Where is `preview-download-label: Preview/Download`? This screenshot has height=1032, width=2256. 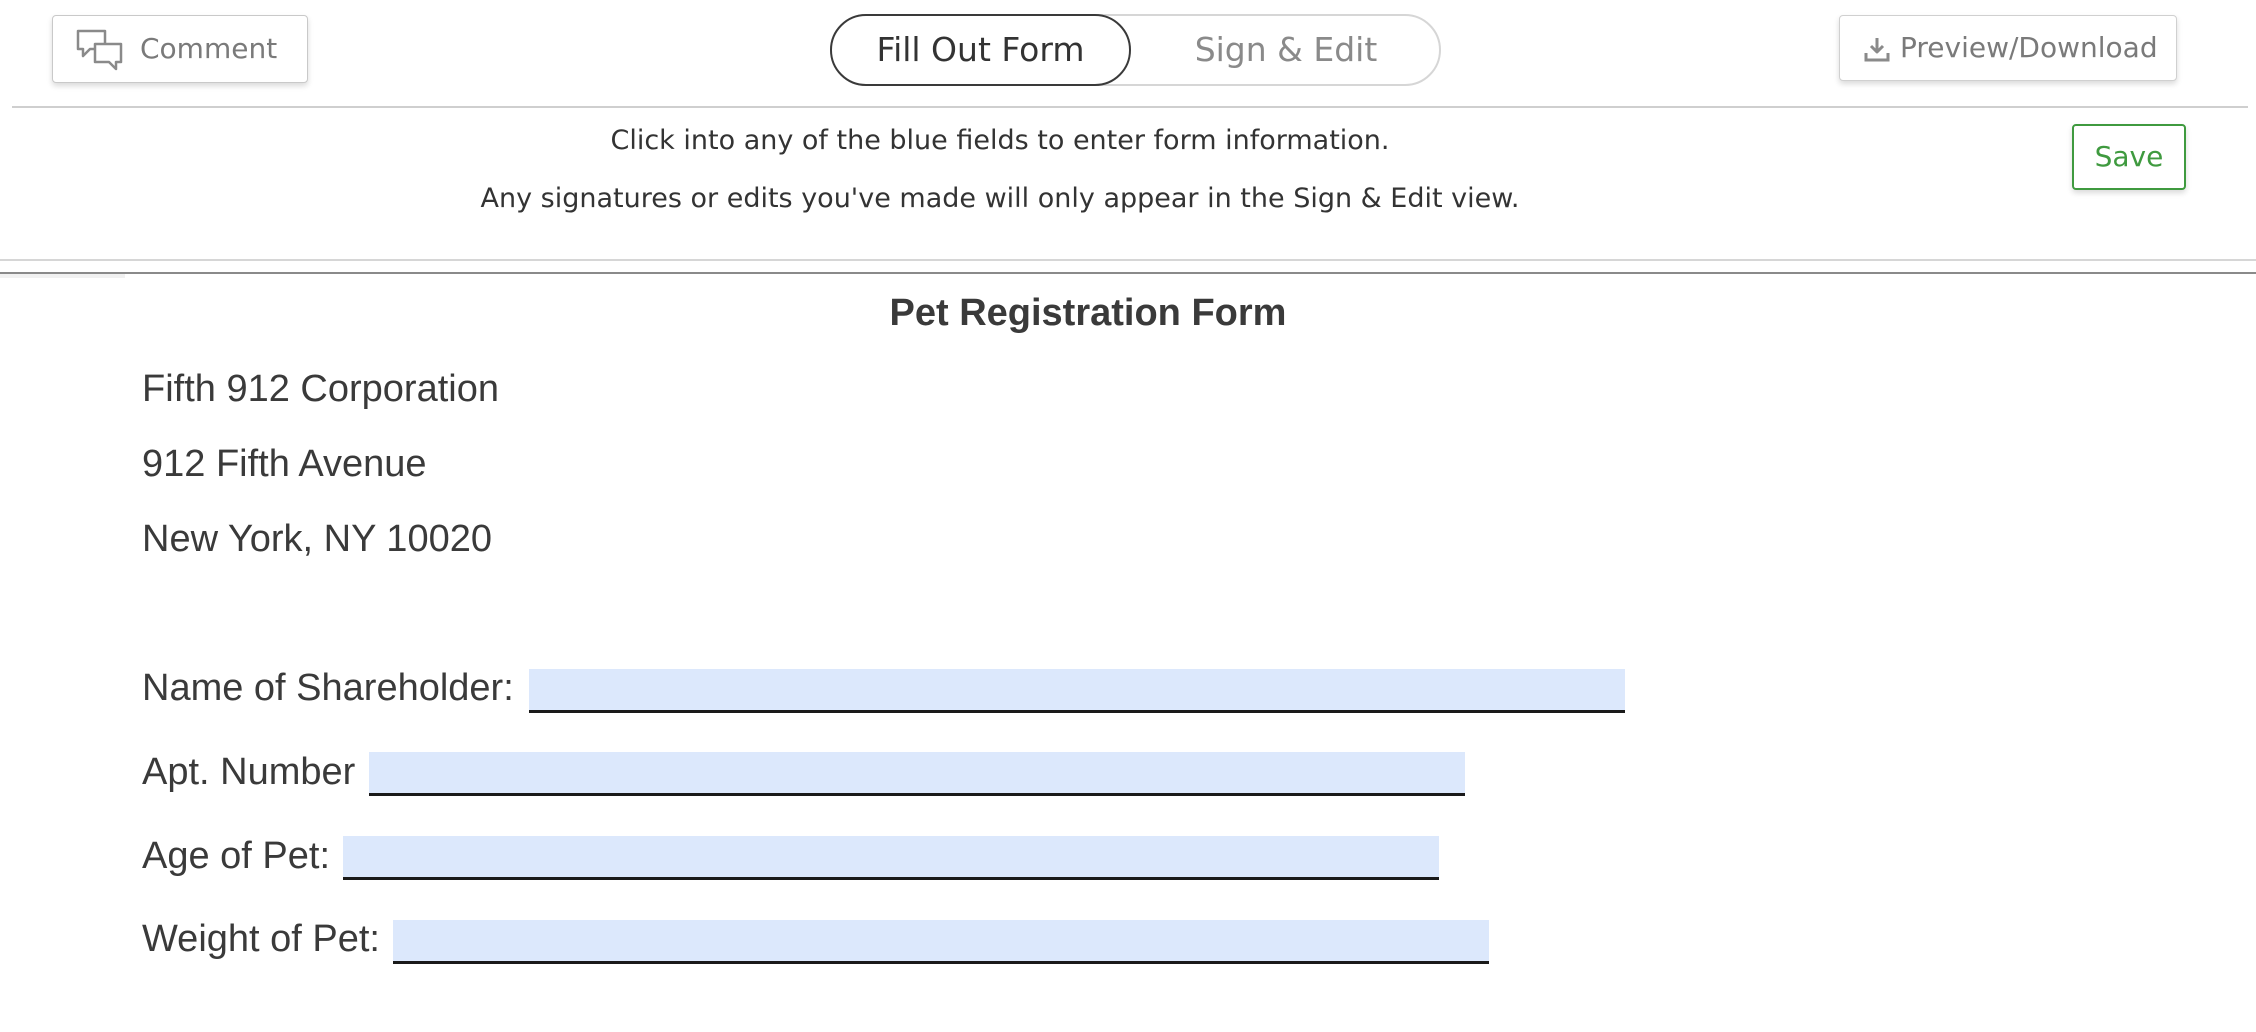
preview-download-label: Preview/Download is located at coordinates (2029, 47).